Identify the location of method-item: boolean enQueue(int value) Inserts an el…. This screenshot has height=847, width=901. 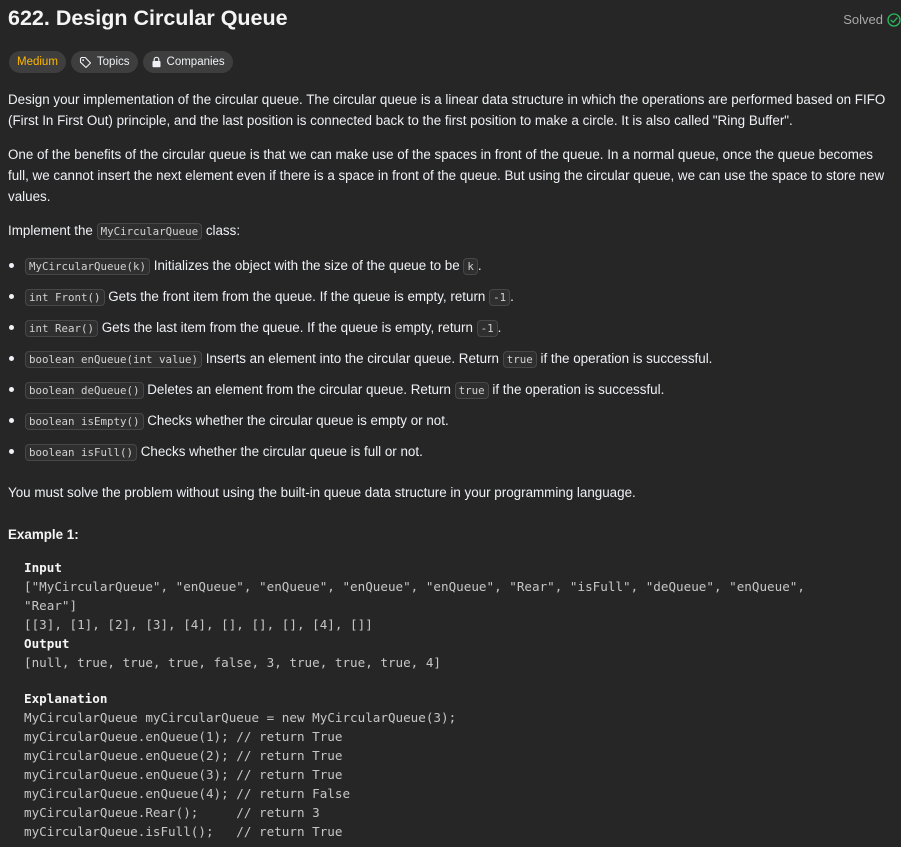
(450, 363).